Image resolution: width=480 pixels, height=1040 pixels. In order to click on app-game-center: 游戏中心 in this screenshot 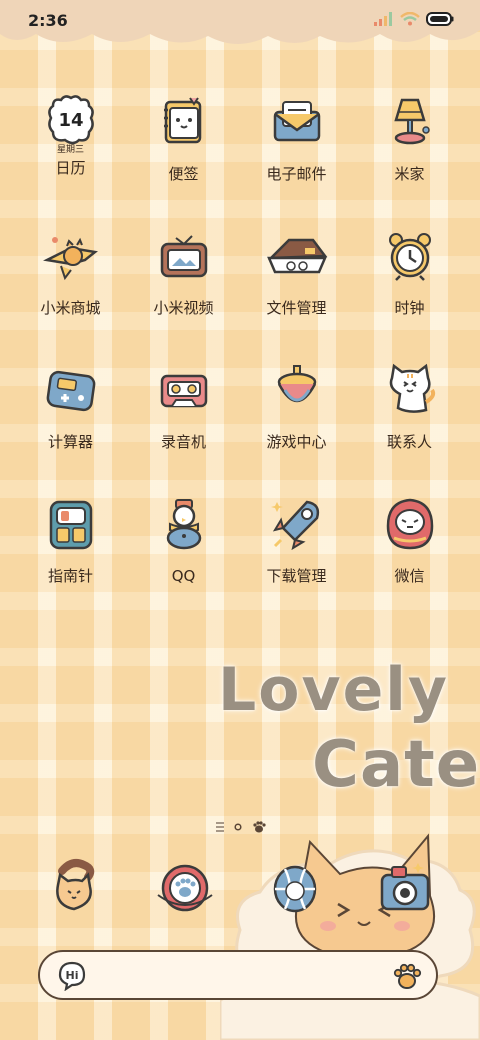, I will do `click(296, 405)`.